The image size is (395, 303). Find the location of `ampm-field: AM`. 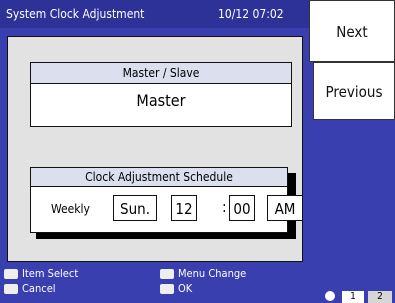

ampm-field: AM is located at coordinates (285, 208).